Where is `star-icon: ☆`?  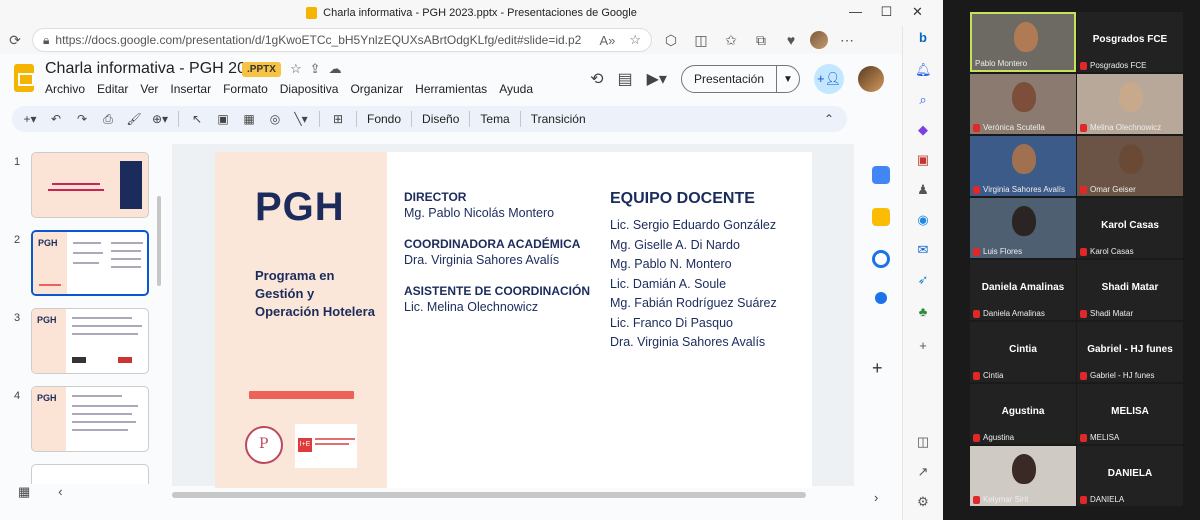
star-icon: ☆ is located at coordinates (296, 69).